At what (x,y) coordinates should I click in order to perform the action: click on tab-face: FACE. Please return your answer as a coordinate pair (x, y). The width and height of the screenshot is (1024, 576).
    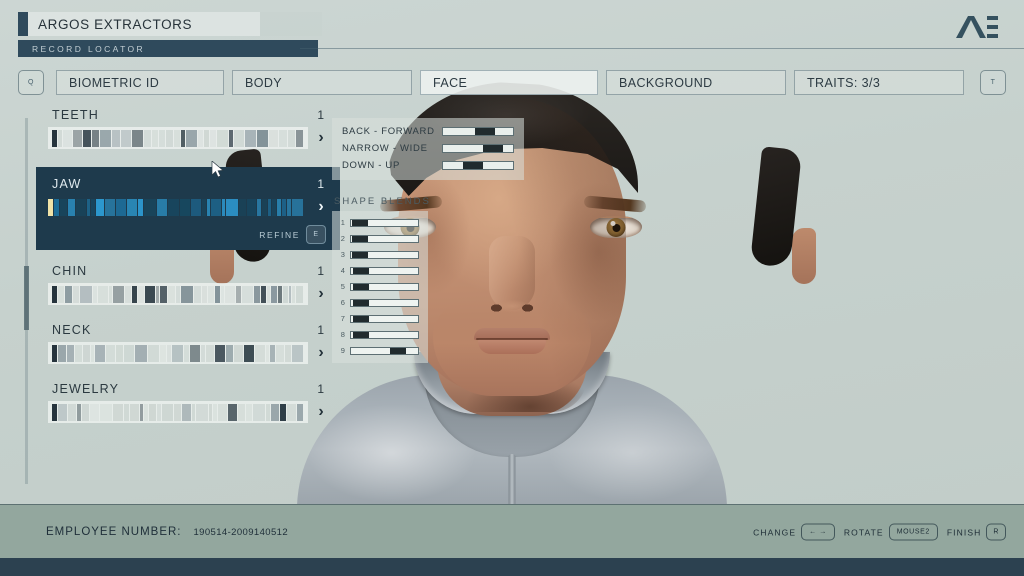
    Looking at the image, I should click on (509, 82).